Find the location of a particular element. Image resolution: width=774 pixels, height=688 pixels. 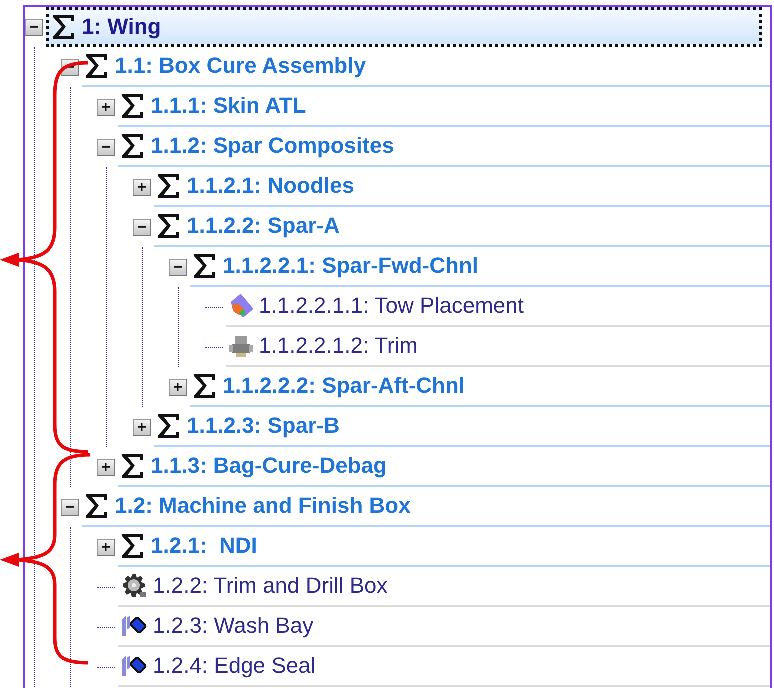

node-label: 1.1: Box Cure Assembly is located at coordinates (240, 66).